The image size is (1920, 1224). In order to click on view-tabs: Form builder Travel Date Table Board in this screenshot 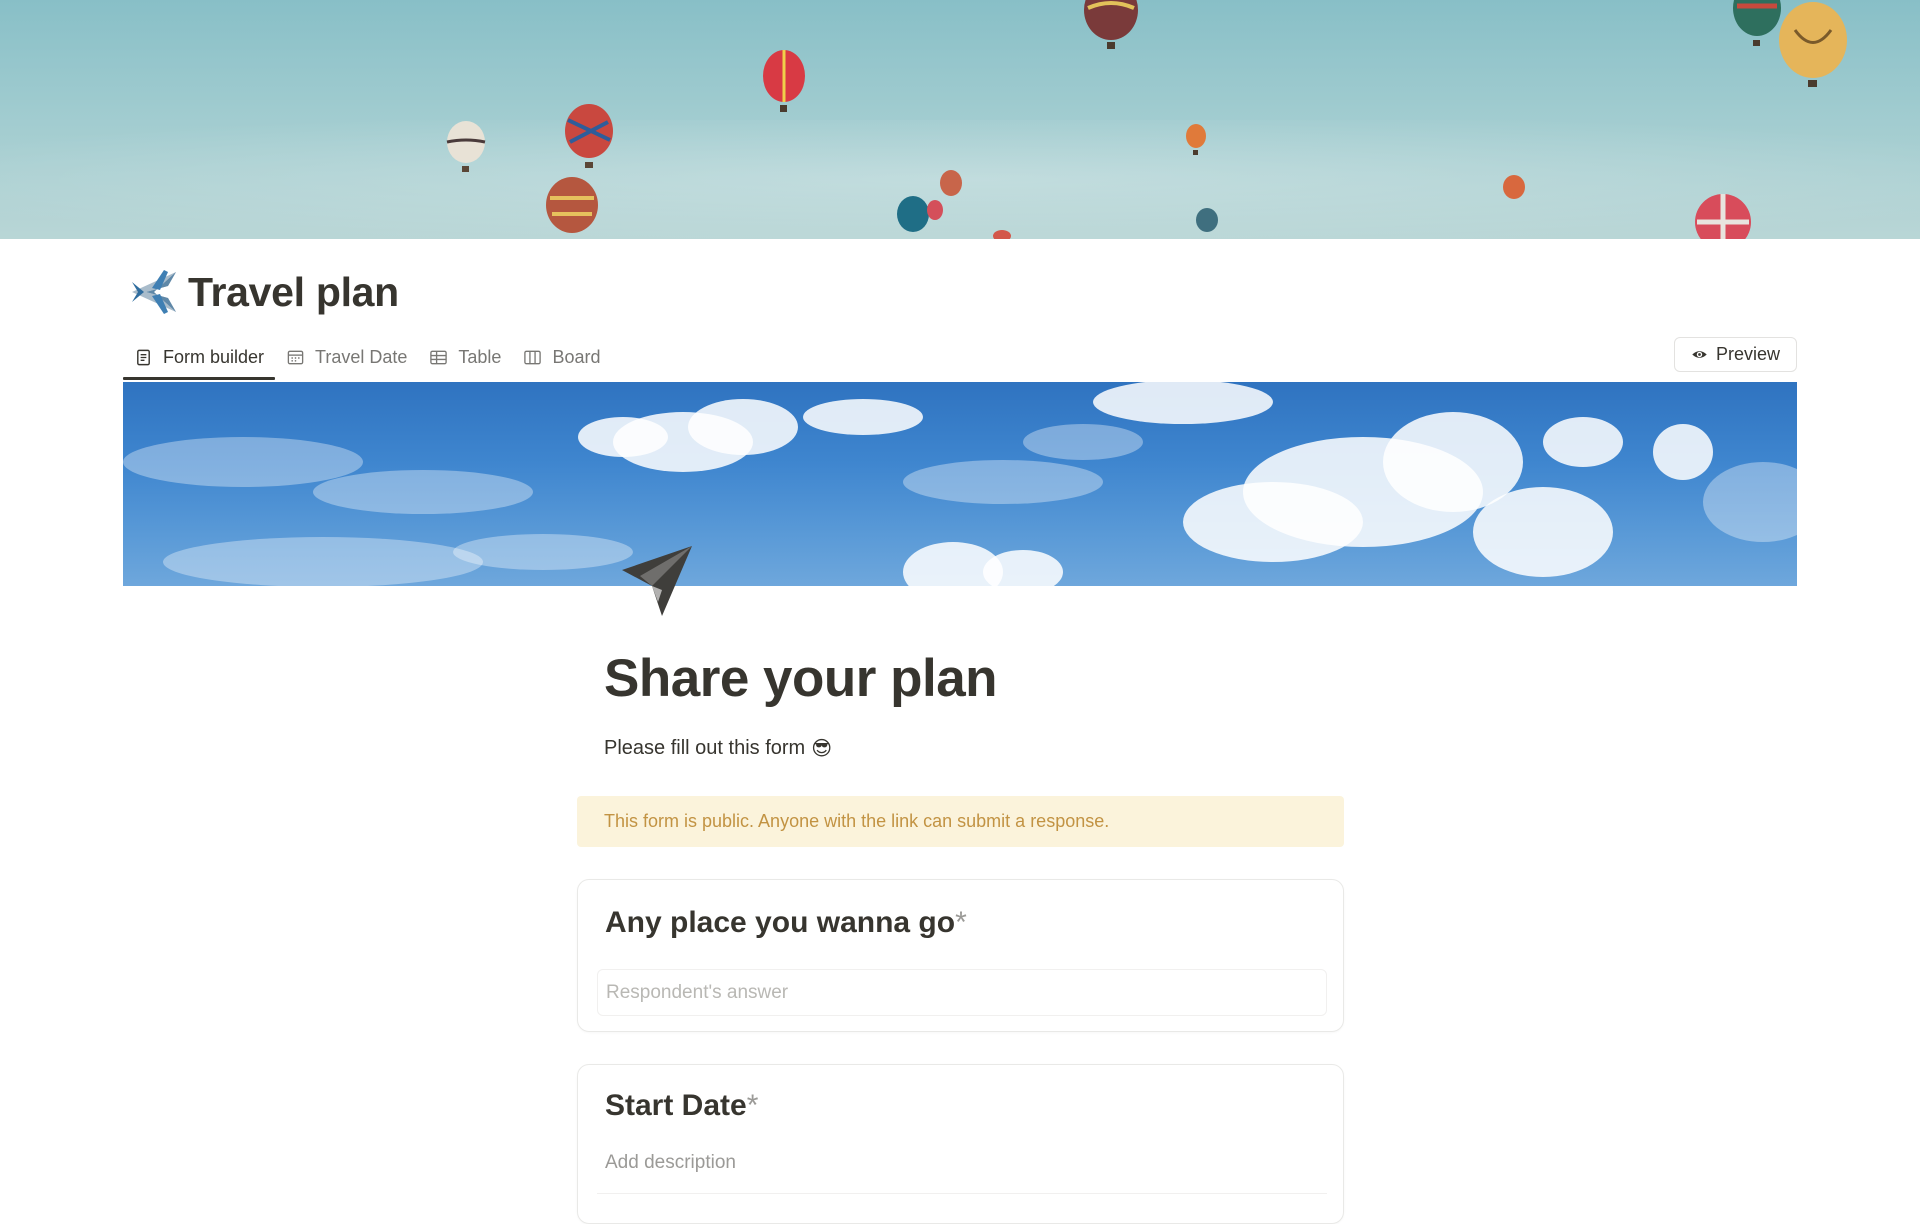, I will do `click(367, 357)`.